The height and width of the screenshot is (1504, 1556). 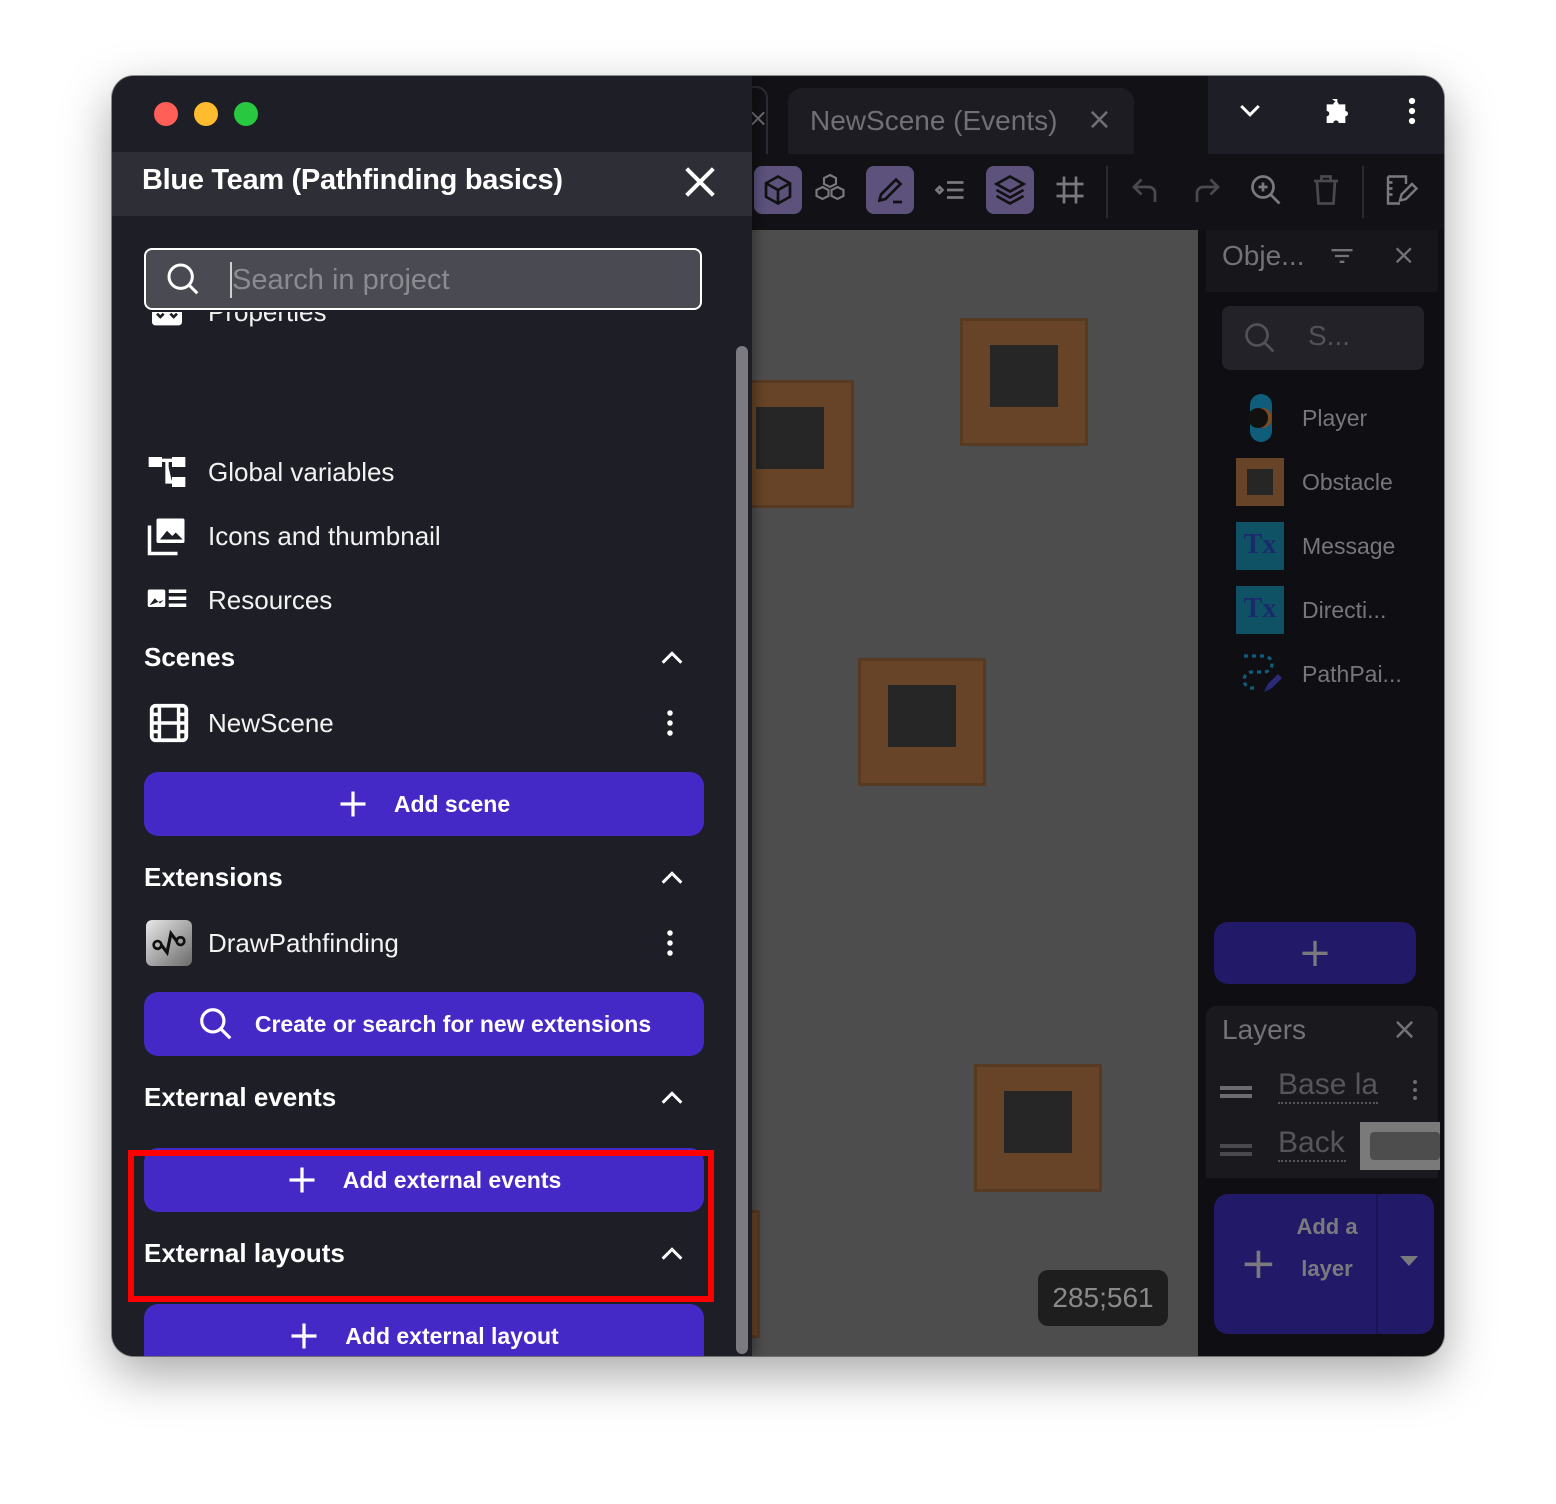 What do you see at coordinates (1010, 190) in the screenshot?
I see `layers-icon` at bounding box center [1010, 190].